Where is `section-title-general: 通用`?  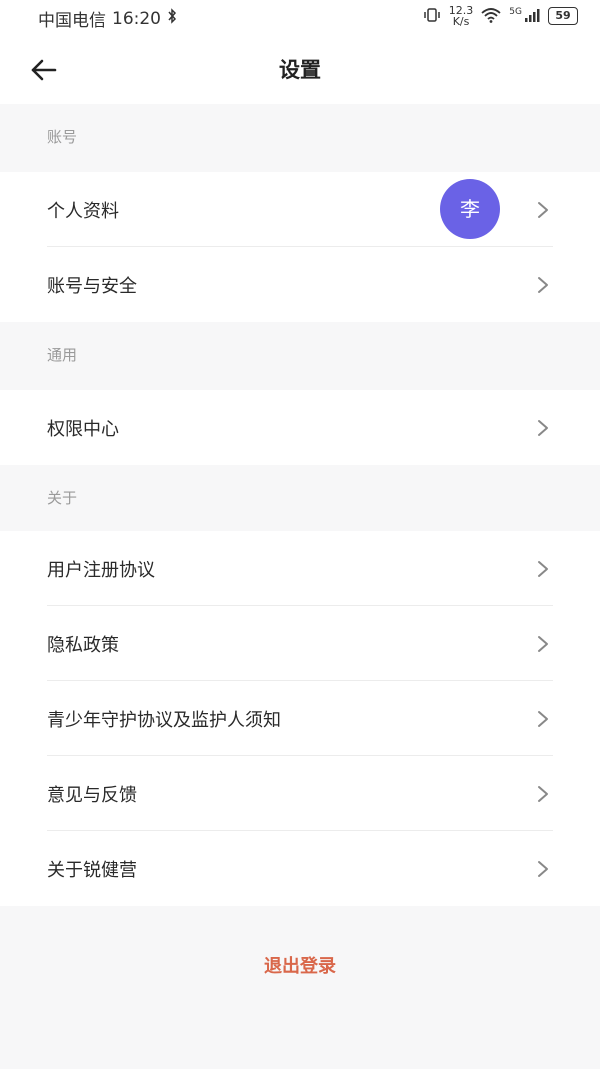
section-title-general: 通用 is located at coordinates (62, 355).